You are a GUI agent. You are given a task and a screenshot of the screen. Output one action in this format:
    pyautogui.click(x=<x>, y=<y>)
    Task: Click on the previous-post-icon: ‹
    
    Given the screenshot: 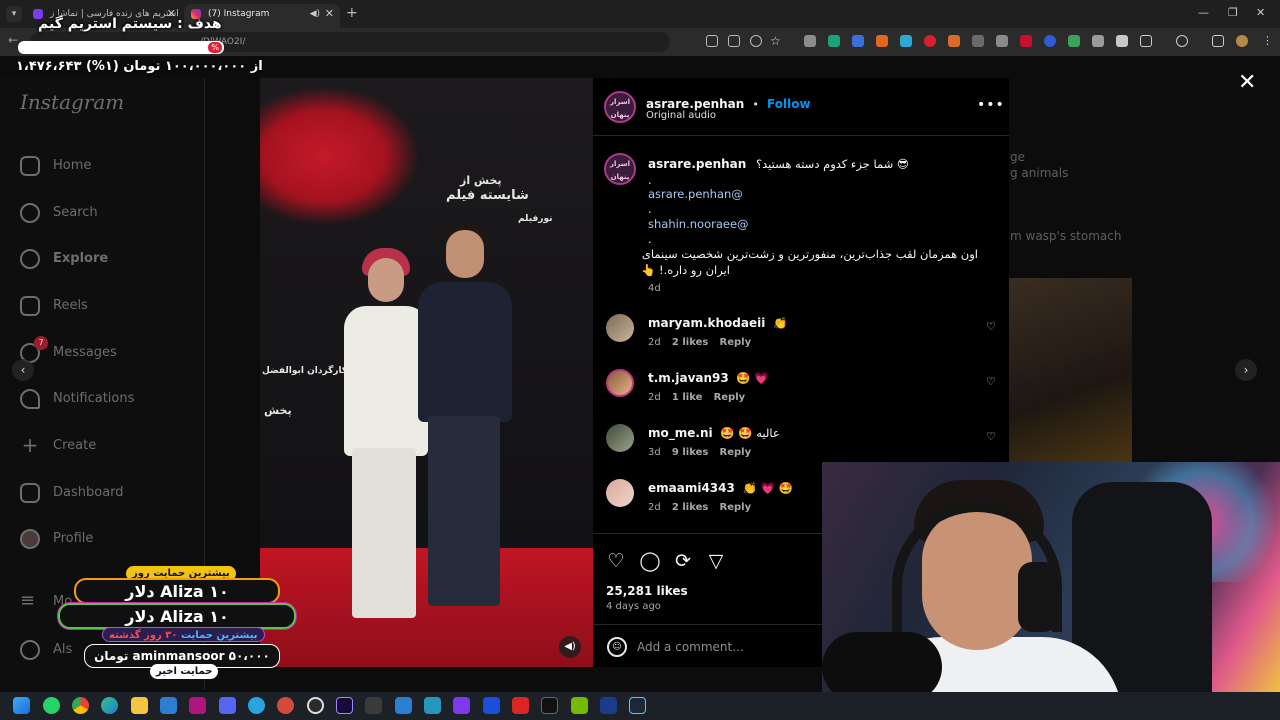 What is the action you would take?
    pyautogui.click(x=23, y=370)
    